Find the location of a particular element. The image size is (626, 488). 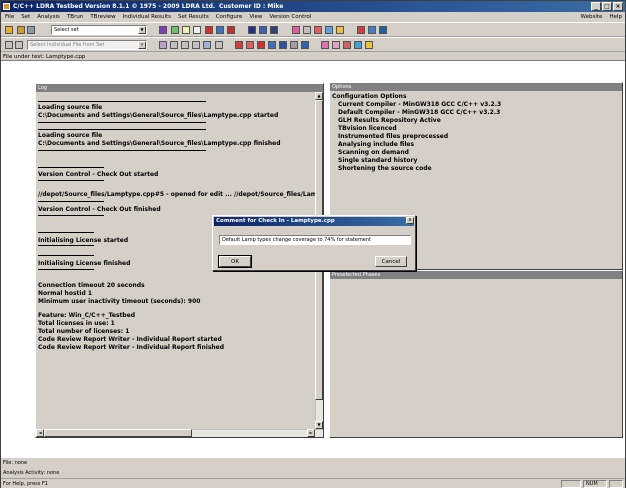

comment-input is located at coordinates (315, 240).